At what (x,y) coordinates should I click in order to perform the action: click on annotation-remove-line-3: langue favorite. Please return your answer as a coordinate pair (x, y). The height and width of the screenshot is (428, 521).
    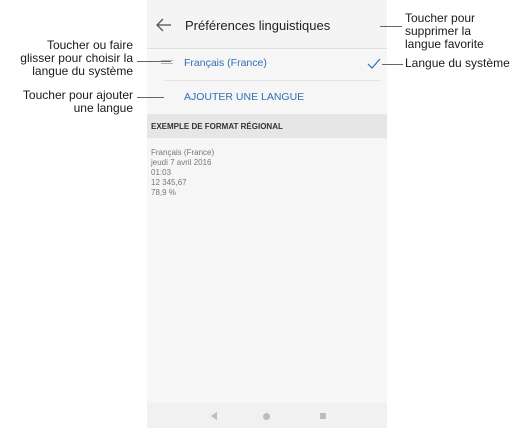
    Looking at the image, I should click on (444, 44).